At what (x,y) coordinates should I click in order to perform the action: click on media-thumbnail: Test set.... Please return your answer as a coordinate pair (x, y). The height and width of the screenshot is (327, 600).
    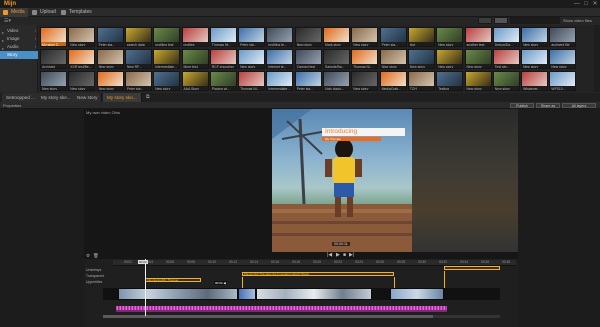
    Looking at the image, I should click on (506, 59).